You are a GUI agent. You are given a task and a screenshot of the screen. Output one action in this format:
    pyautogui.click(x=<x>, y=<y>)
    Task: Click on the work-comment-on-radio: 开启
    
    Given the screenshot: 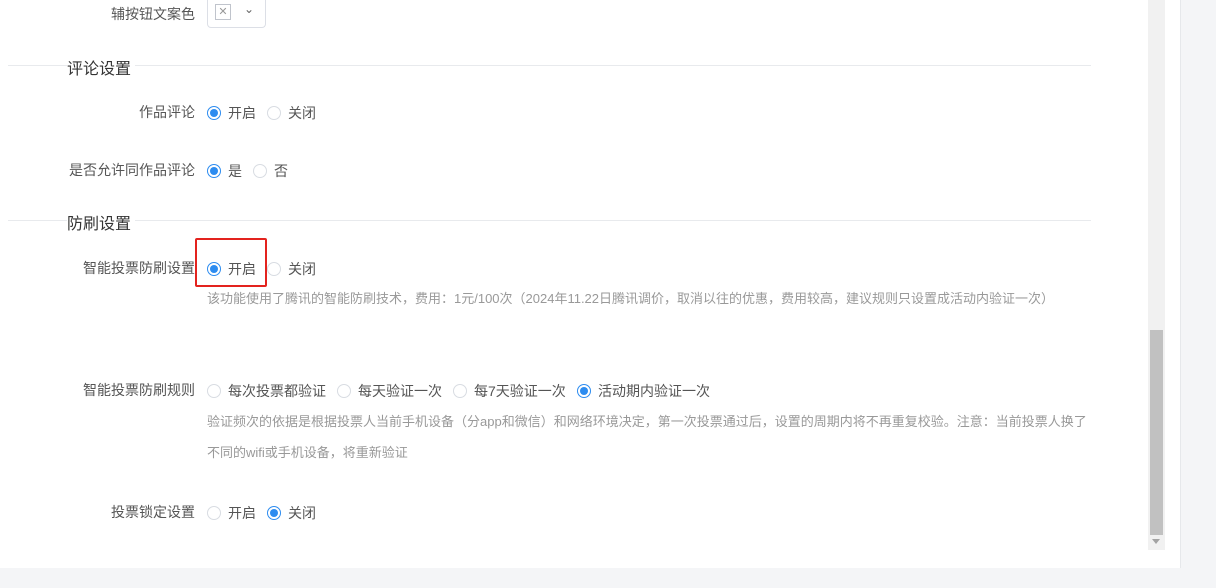 What is the action you would take?
    pyautogui.click(x=231, y=113)
    